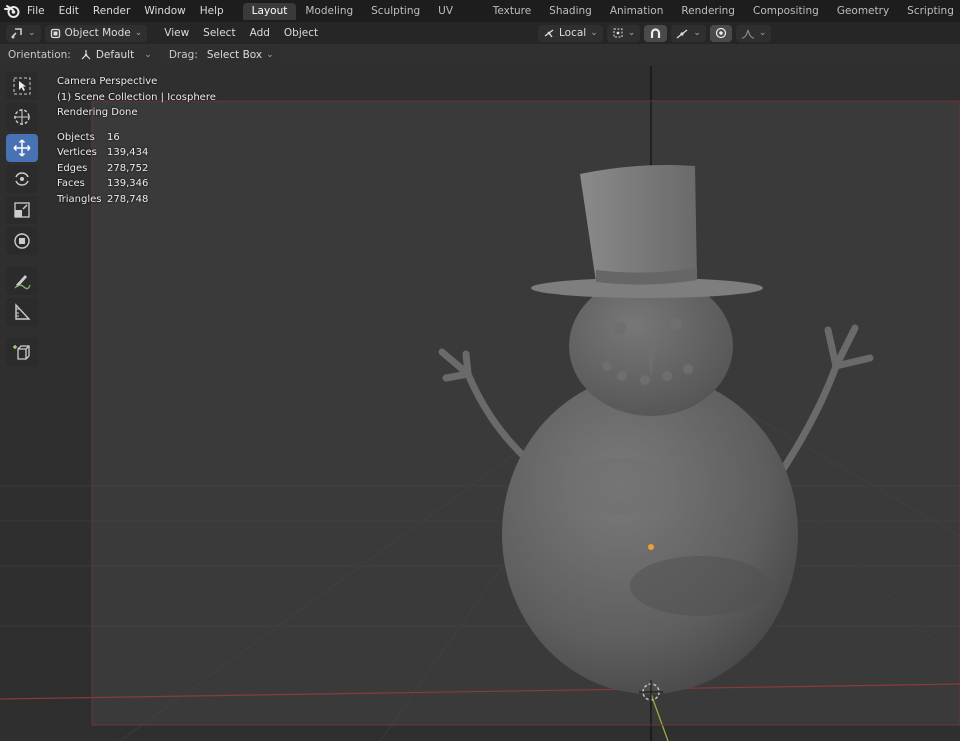  I want to click on scale-icon, so click(22, 210).